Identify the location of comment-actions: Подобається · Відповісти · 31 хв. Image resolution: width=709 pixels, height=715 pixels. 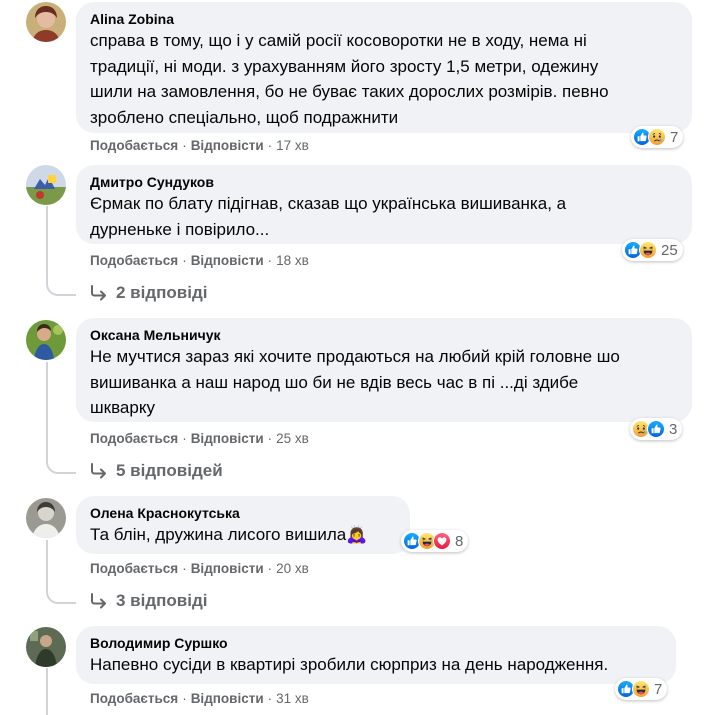
(199, 698).